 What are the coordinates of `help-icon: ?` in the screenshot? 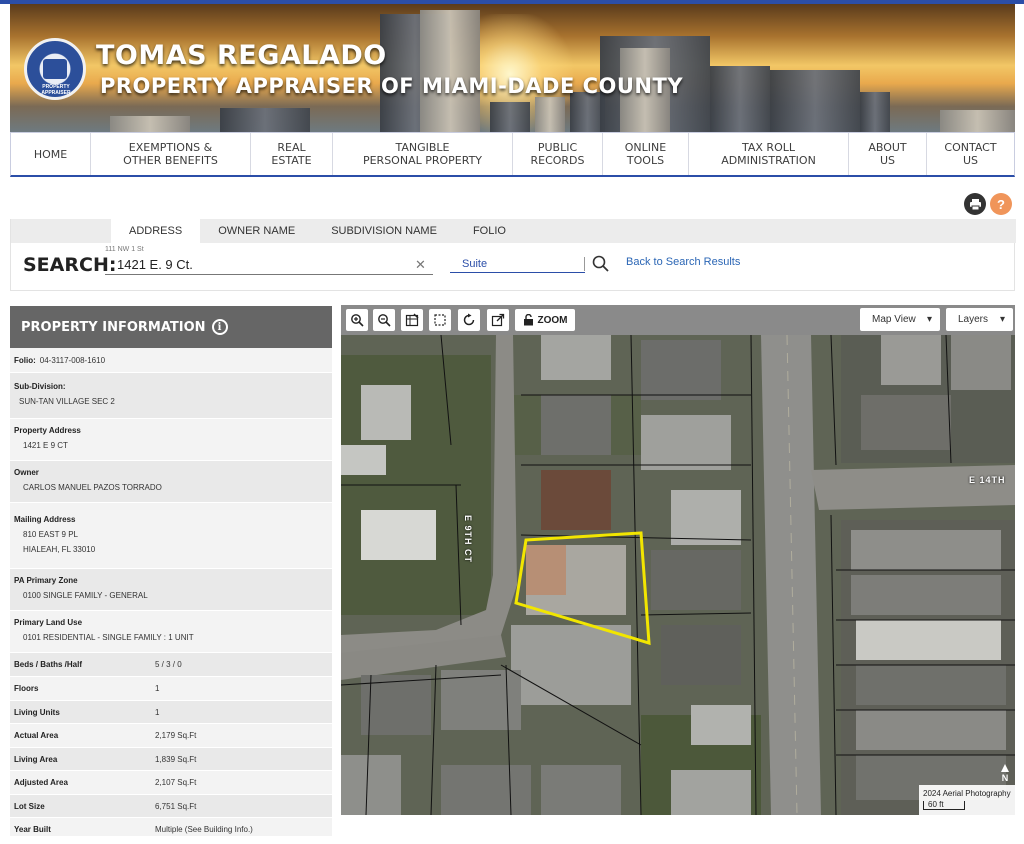 It's located at (1001, 204).